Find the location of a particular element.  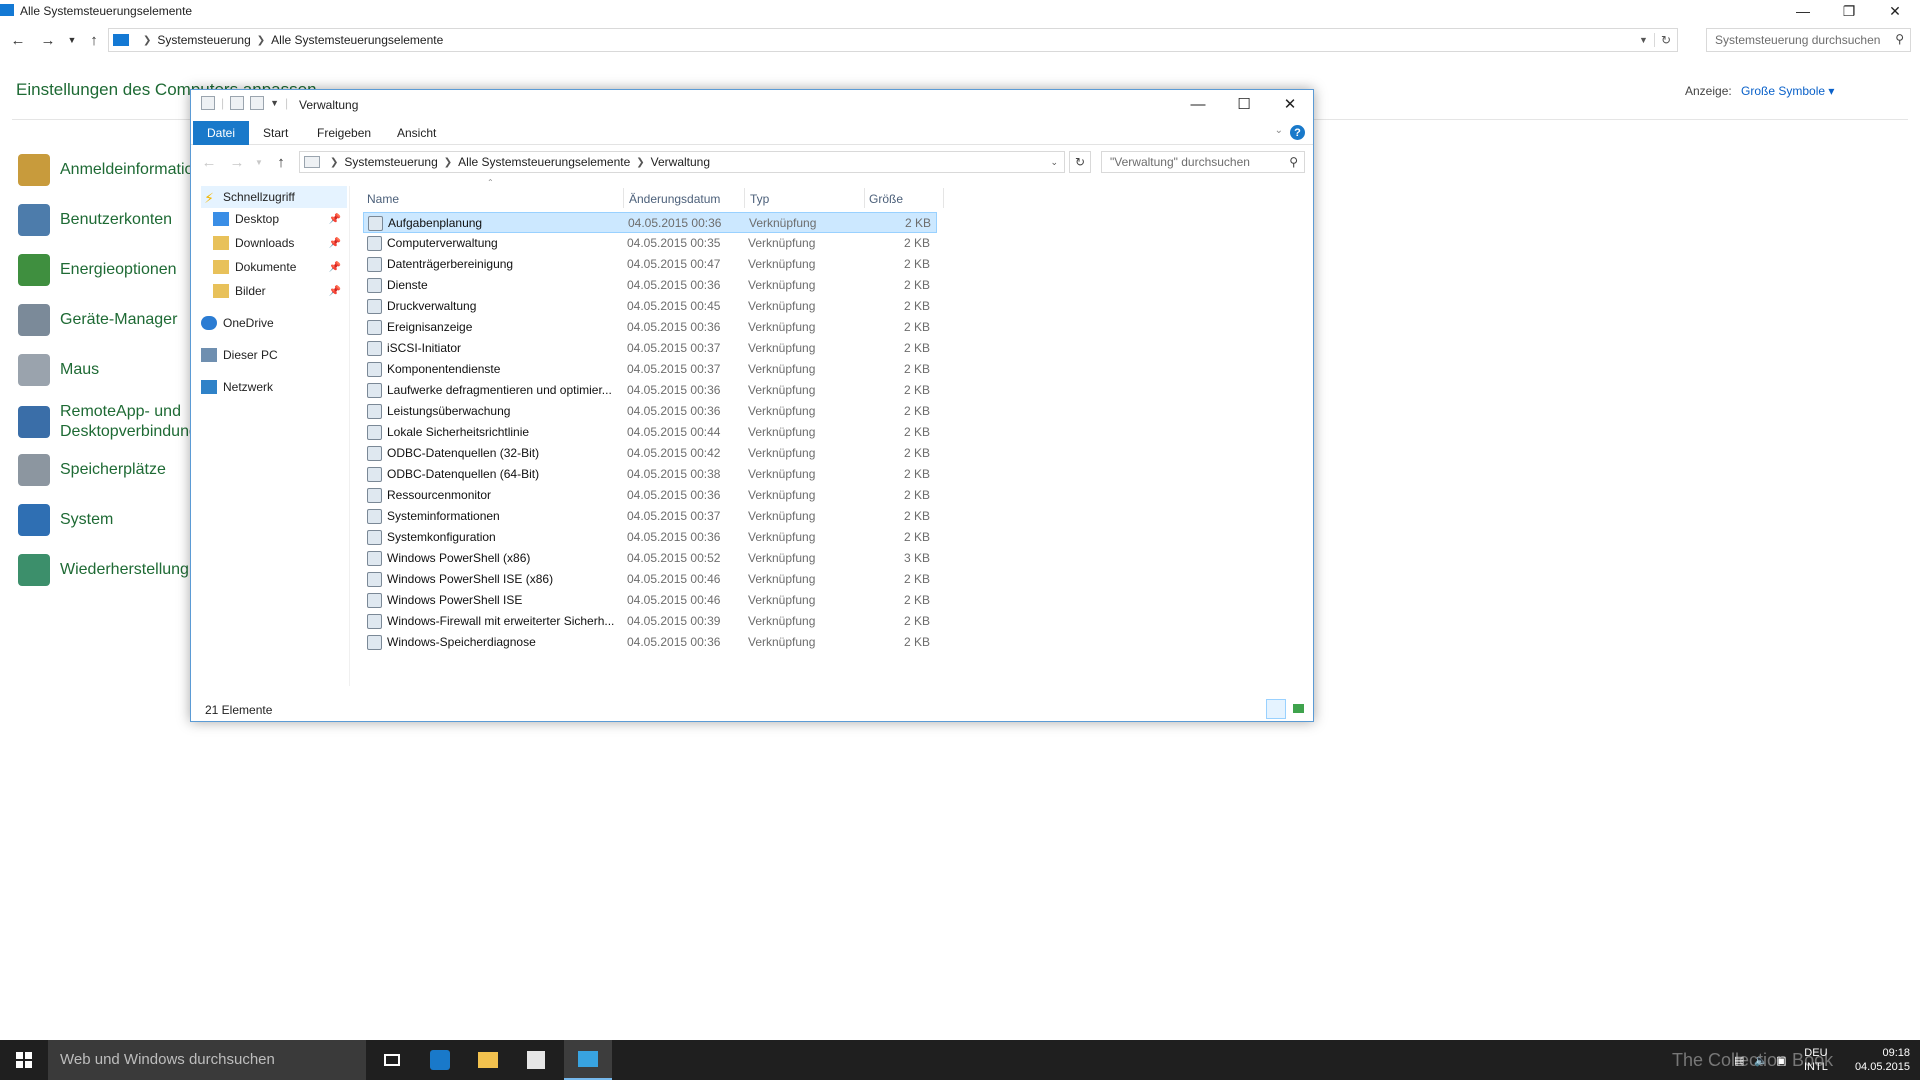

cp-item-recovery: Wiederherstellung is located at coordinates (103, 570).